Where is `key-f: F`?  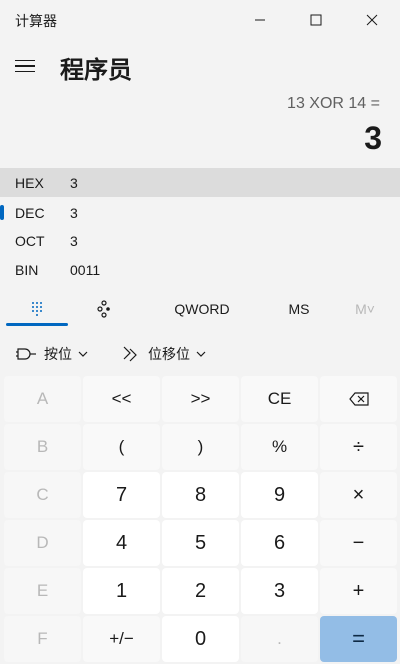 key-f: F is located at coordinates (42, 639).